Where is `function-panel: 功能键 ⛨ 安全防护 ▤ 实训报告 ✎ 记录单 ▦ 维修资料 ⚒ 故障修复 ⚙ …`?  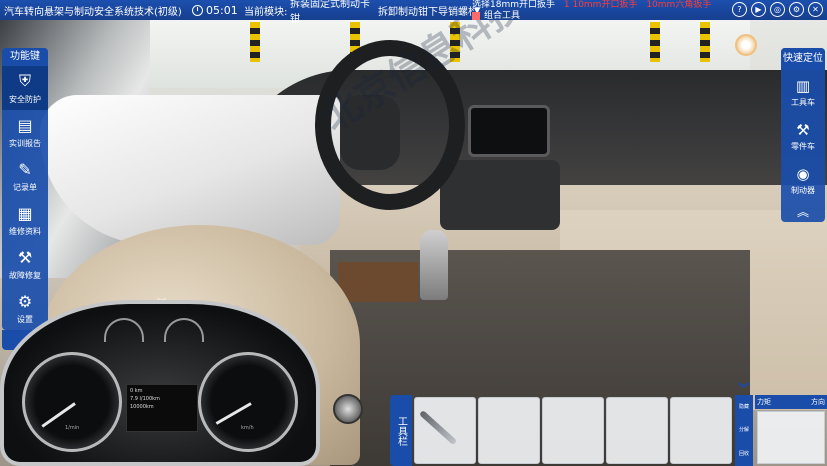
function-panel: 功能键 ⛨ 安全防护 ▤ 实训报告 ✎ 记录单 ▦ 维修资料 ⚒ 故障修复 ⚙ … is located at coordinates (25, 199).